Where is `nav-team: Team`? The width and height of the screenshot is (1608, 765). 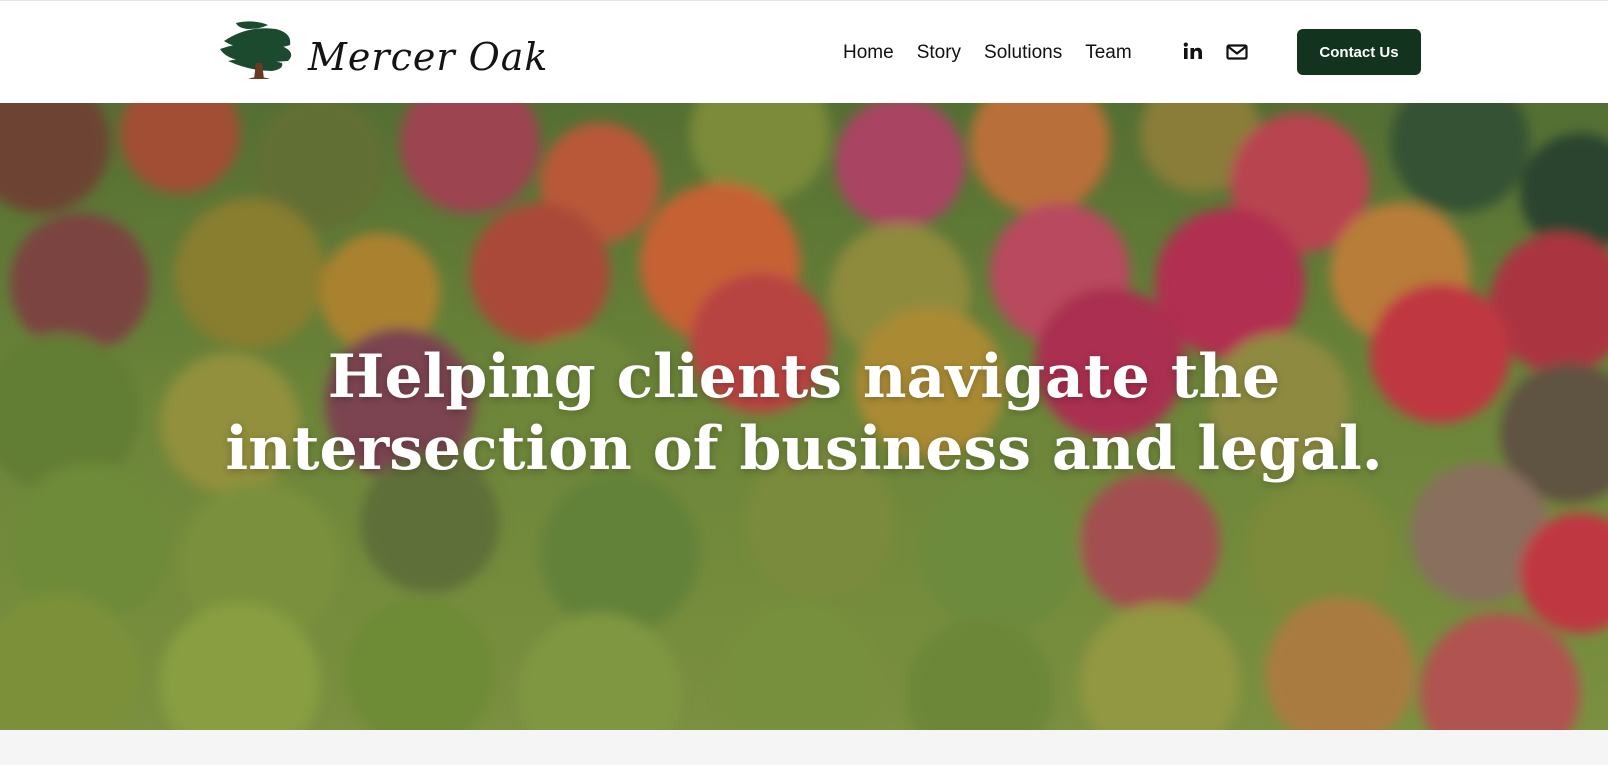
nav-team: Team is located at coordinates (1108, 53).